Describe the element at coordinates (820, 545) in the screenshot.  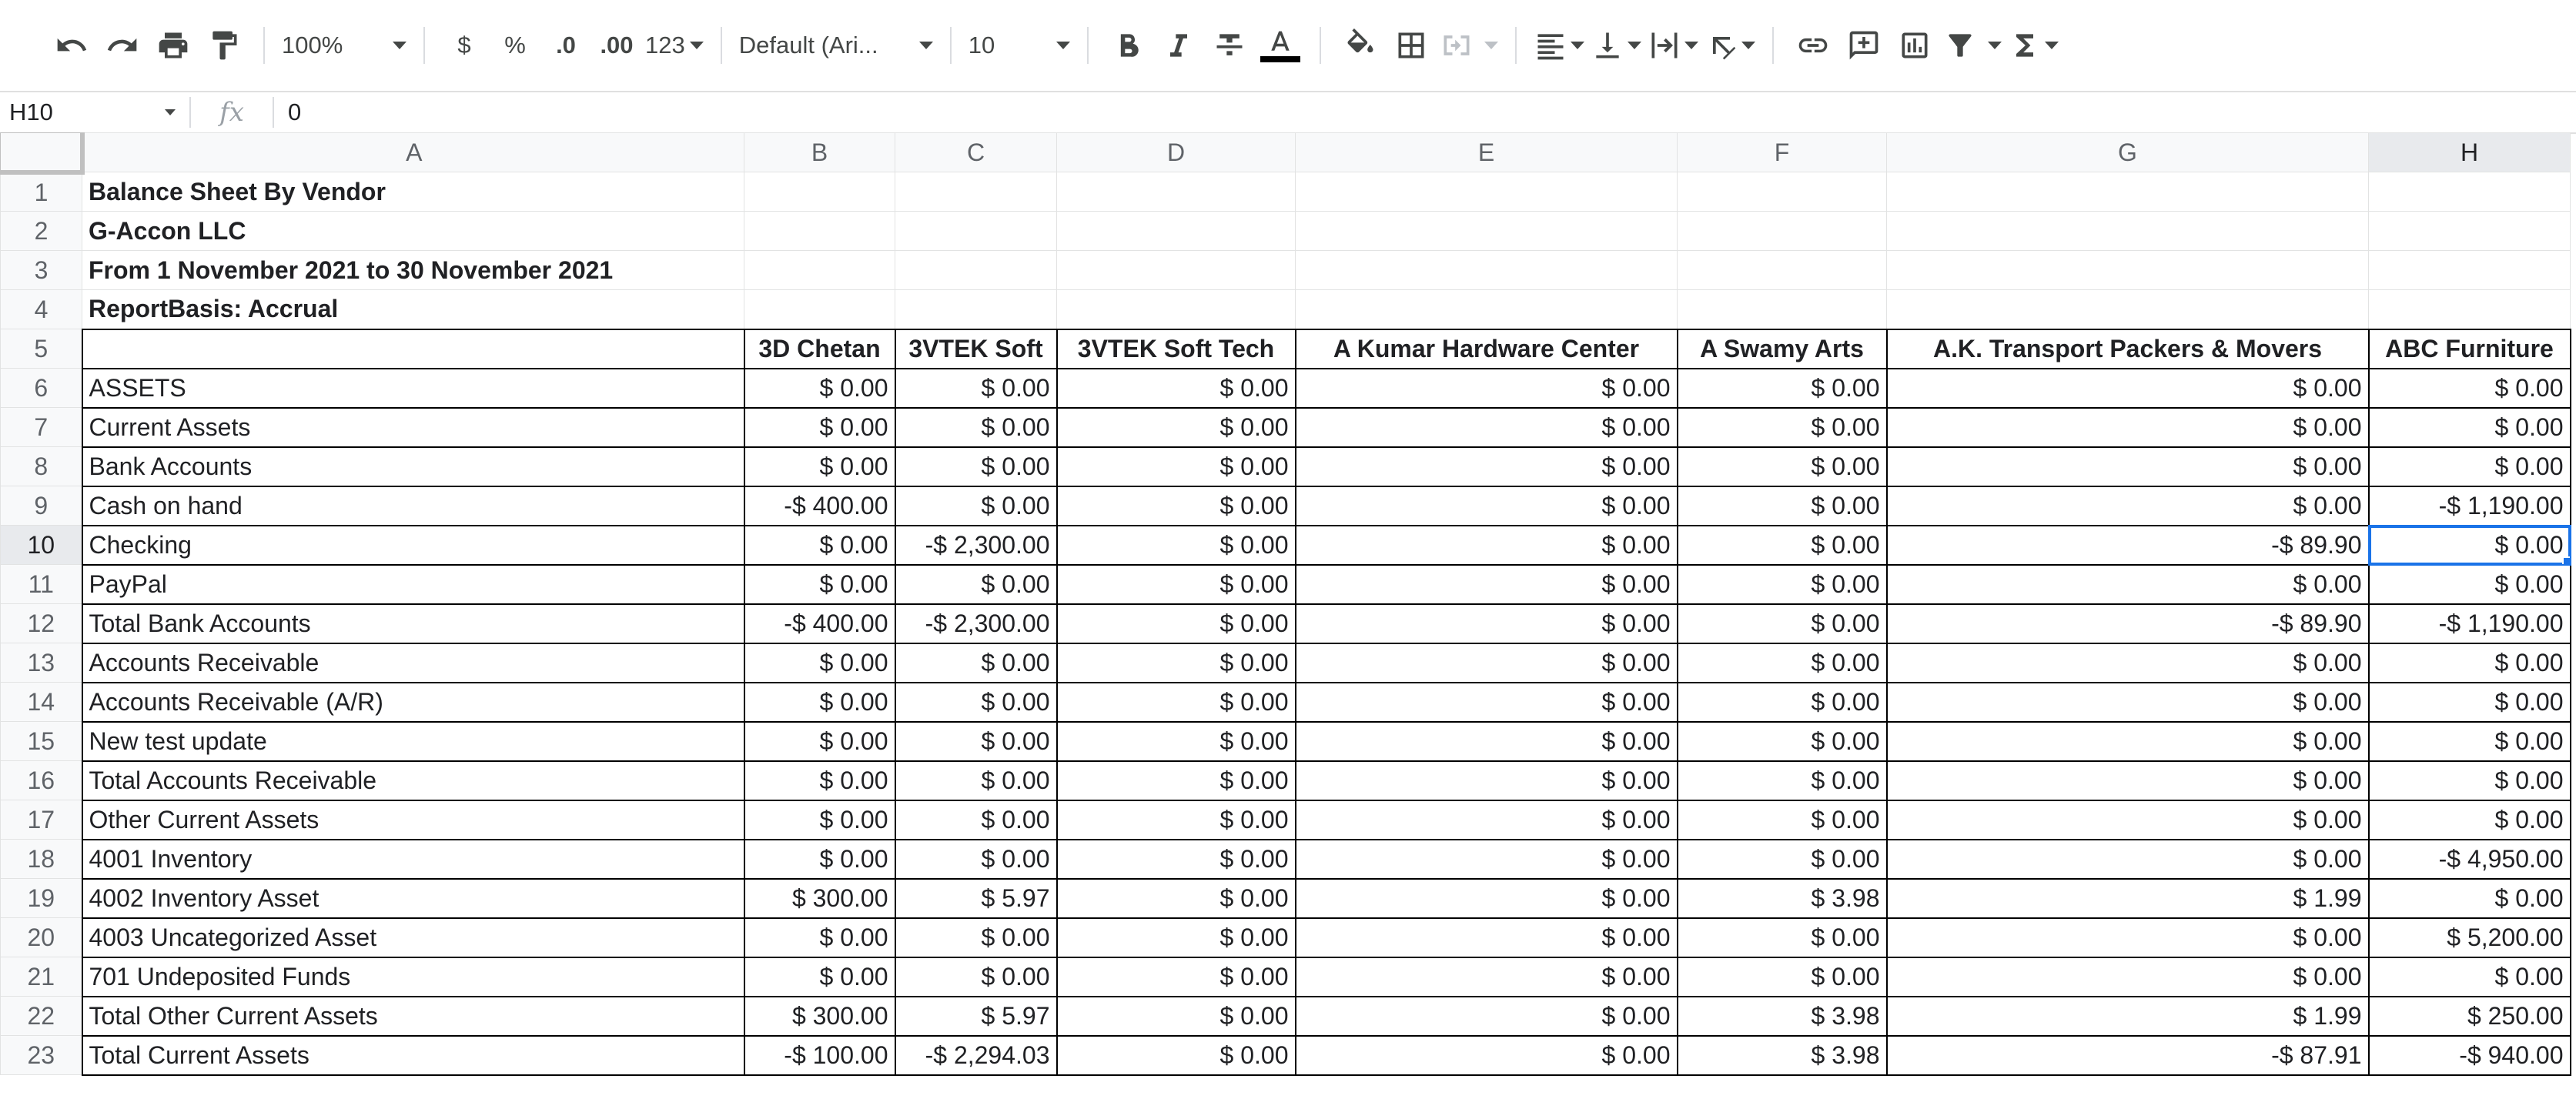
I see `cell-b10: $ 0.00` at that location.